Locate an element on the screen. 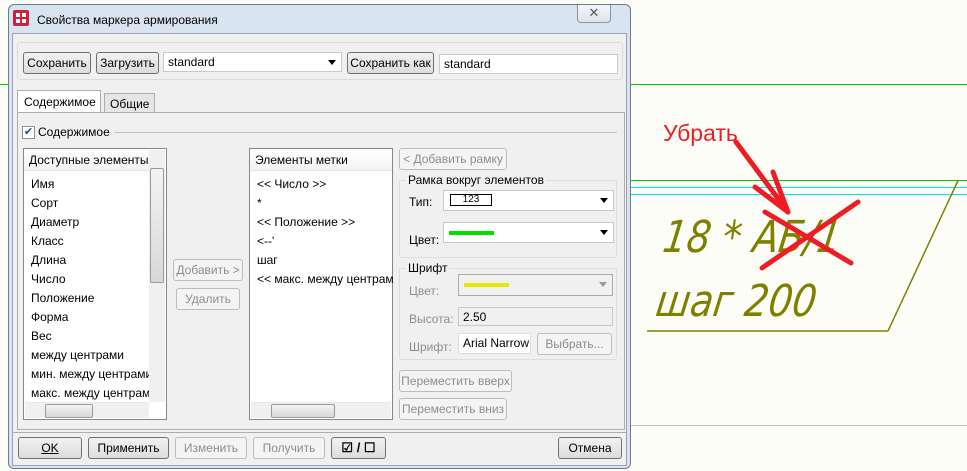  cancel-button: Отмена is located at coordinates (590, 448).